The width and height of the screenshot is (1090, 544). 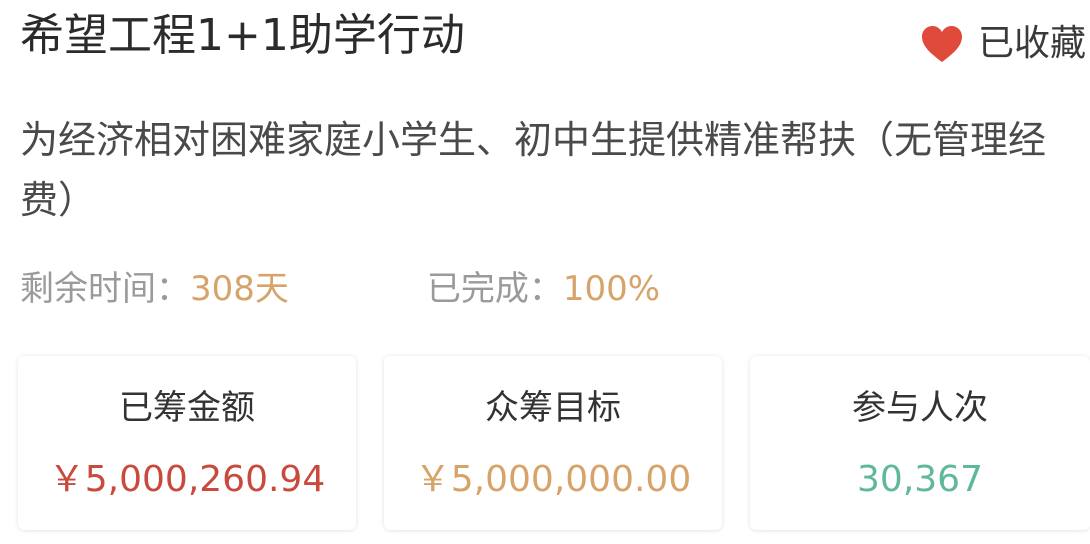 What do you see at coordinates (239, 289) in the screenshot?
I see `remaining-time-value: 308天` at bounding box center [239, 289].